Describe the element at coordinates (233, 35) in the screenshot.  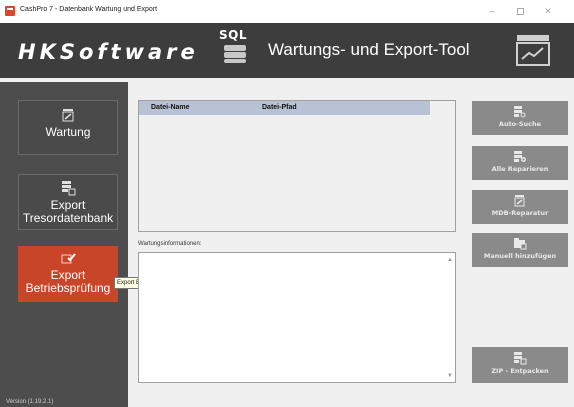
I see `sql-label: SQL` at that location.